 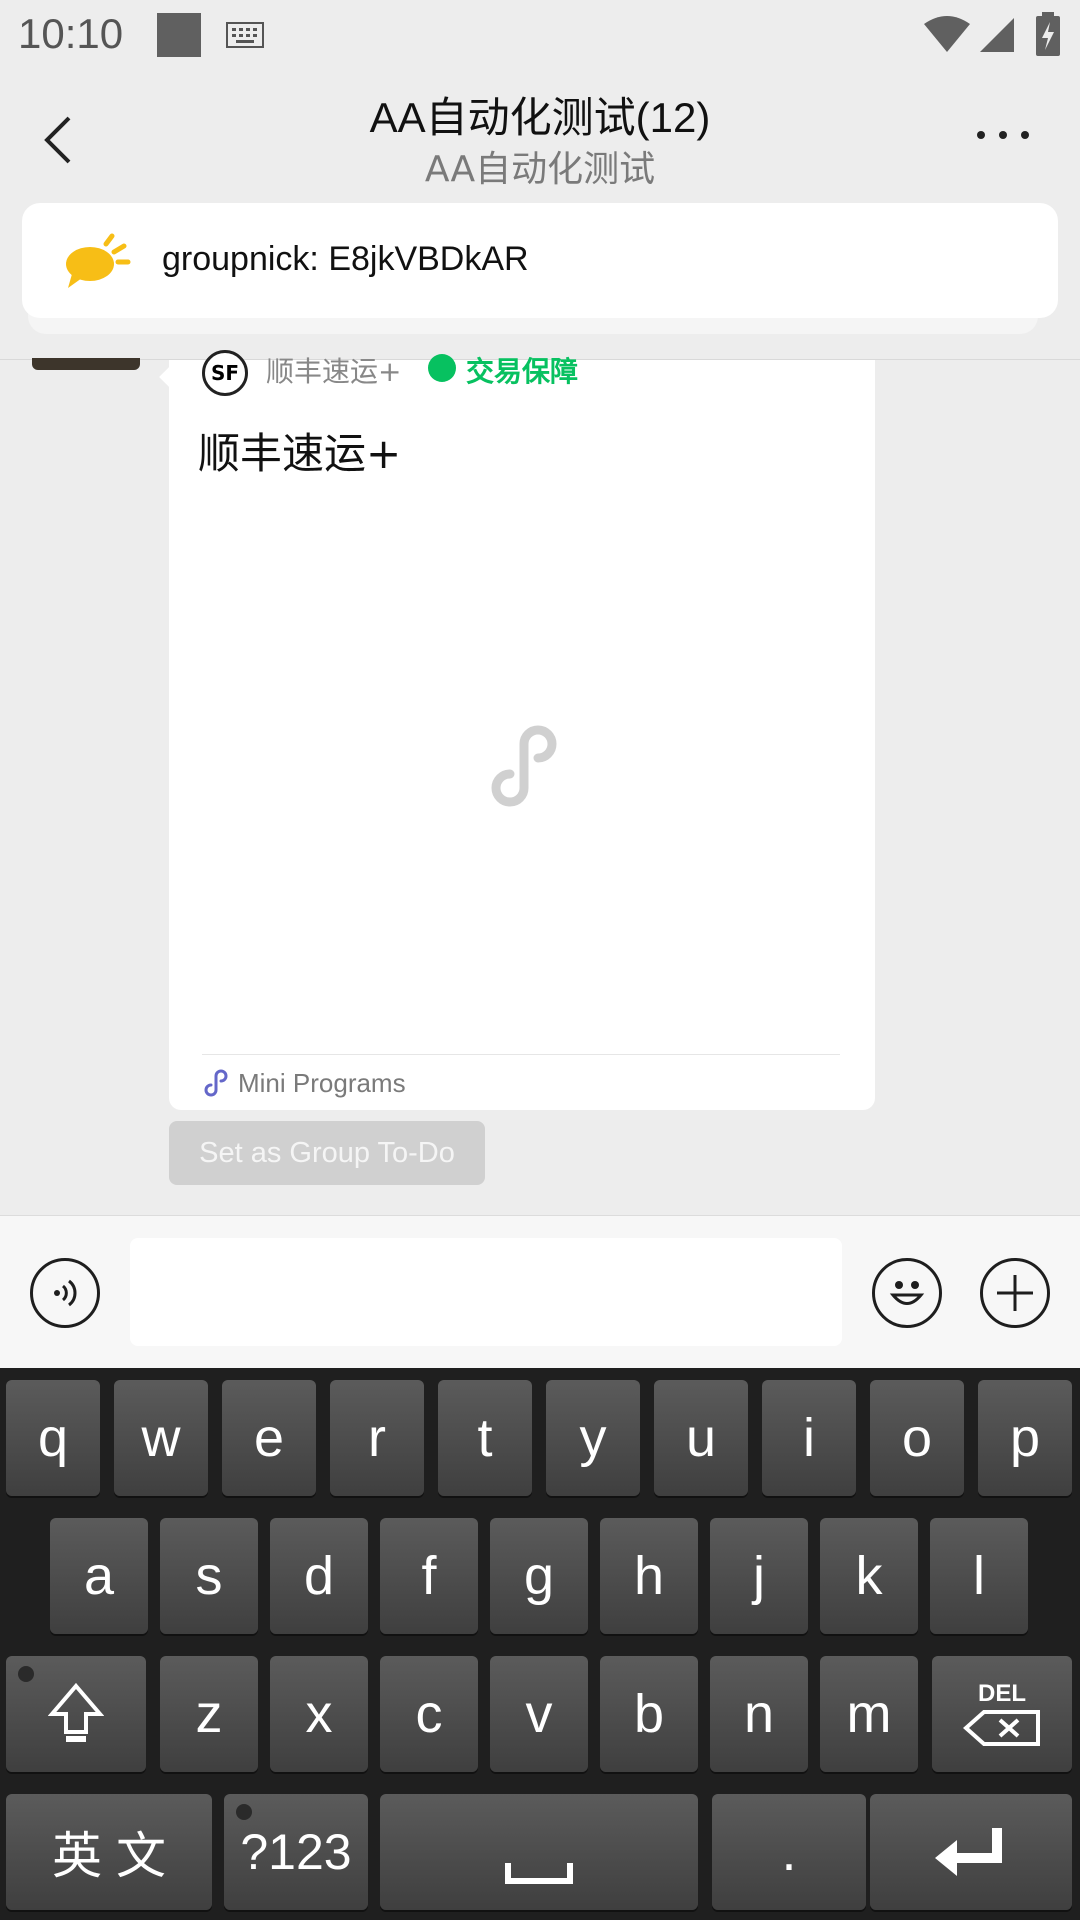 I want to click on voice-button, so click(x=65, y=1293).